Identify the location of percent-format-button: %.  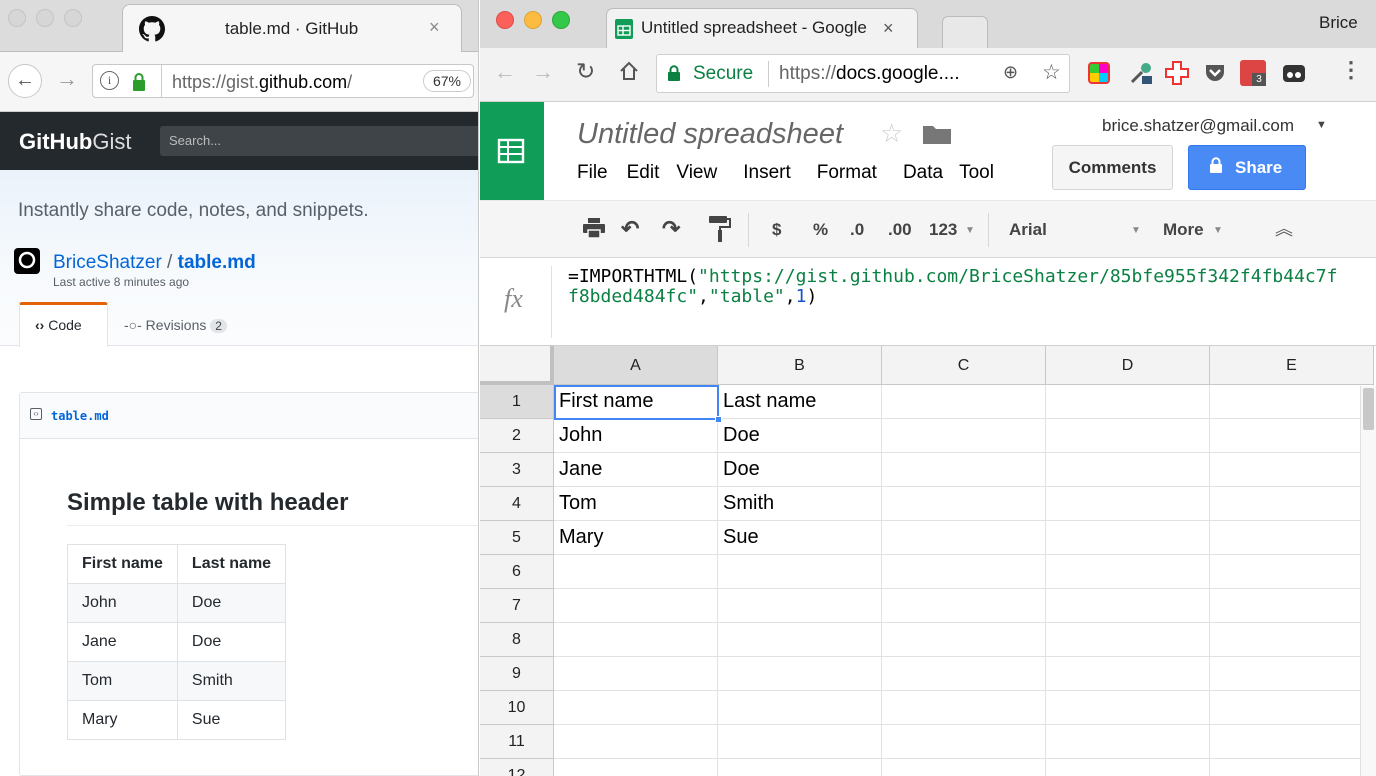
(820, 230).